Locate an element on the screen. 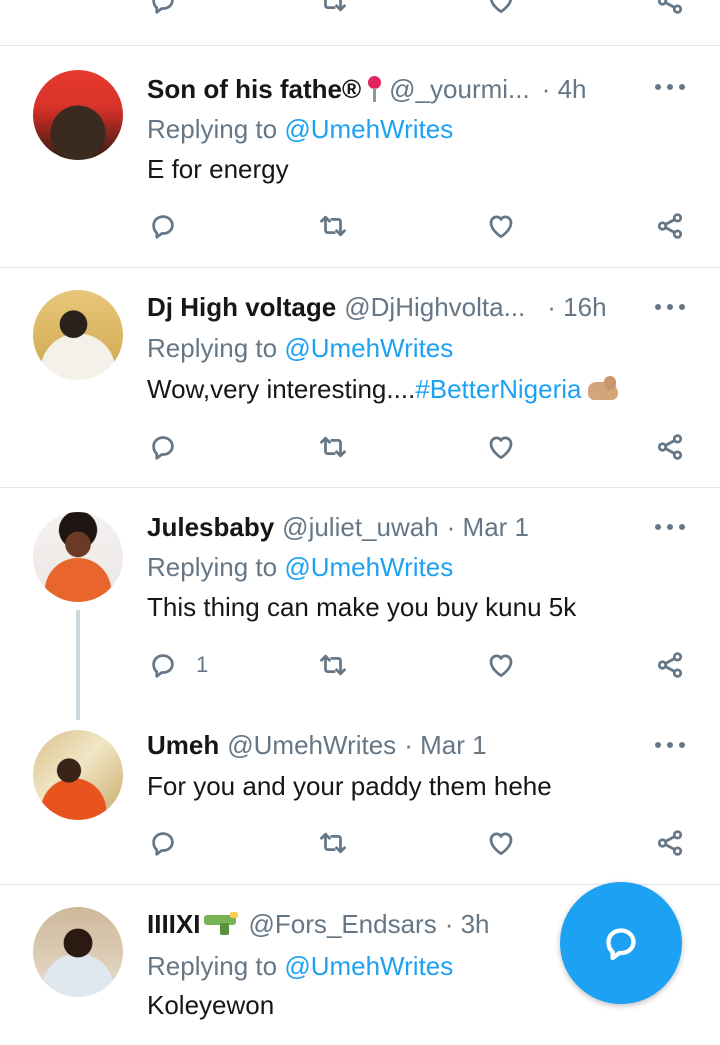 Image resolution: width=720 pixels, height=1045 pixels. tweet-time: · 3h is located at coordinates (467, 924).